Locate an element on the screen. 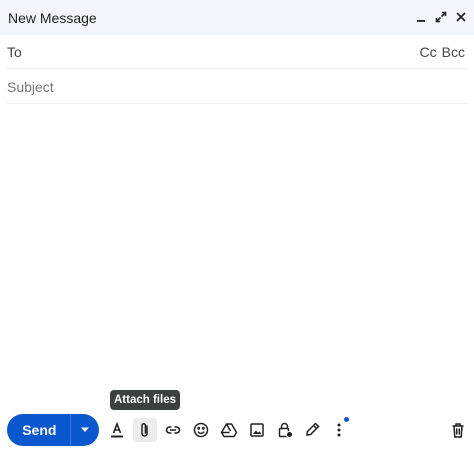 The height and width of the screenshot is (450, 474). discard-draft-button is located at coordinates (458, 430).